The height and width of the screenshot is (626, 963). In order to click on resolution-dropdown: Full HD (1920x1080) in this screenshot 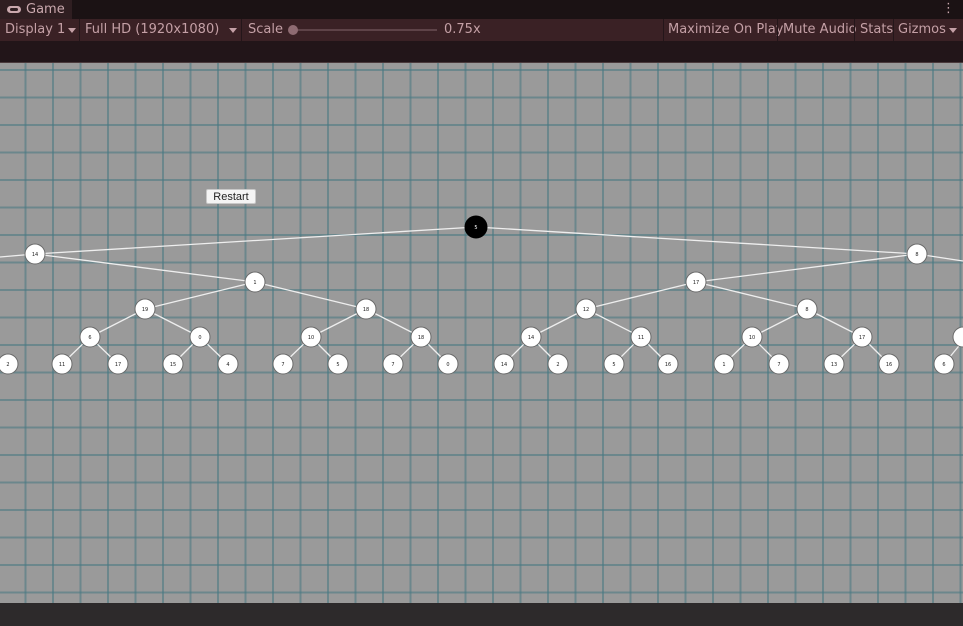, I will do `click(152, 30)`.